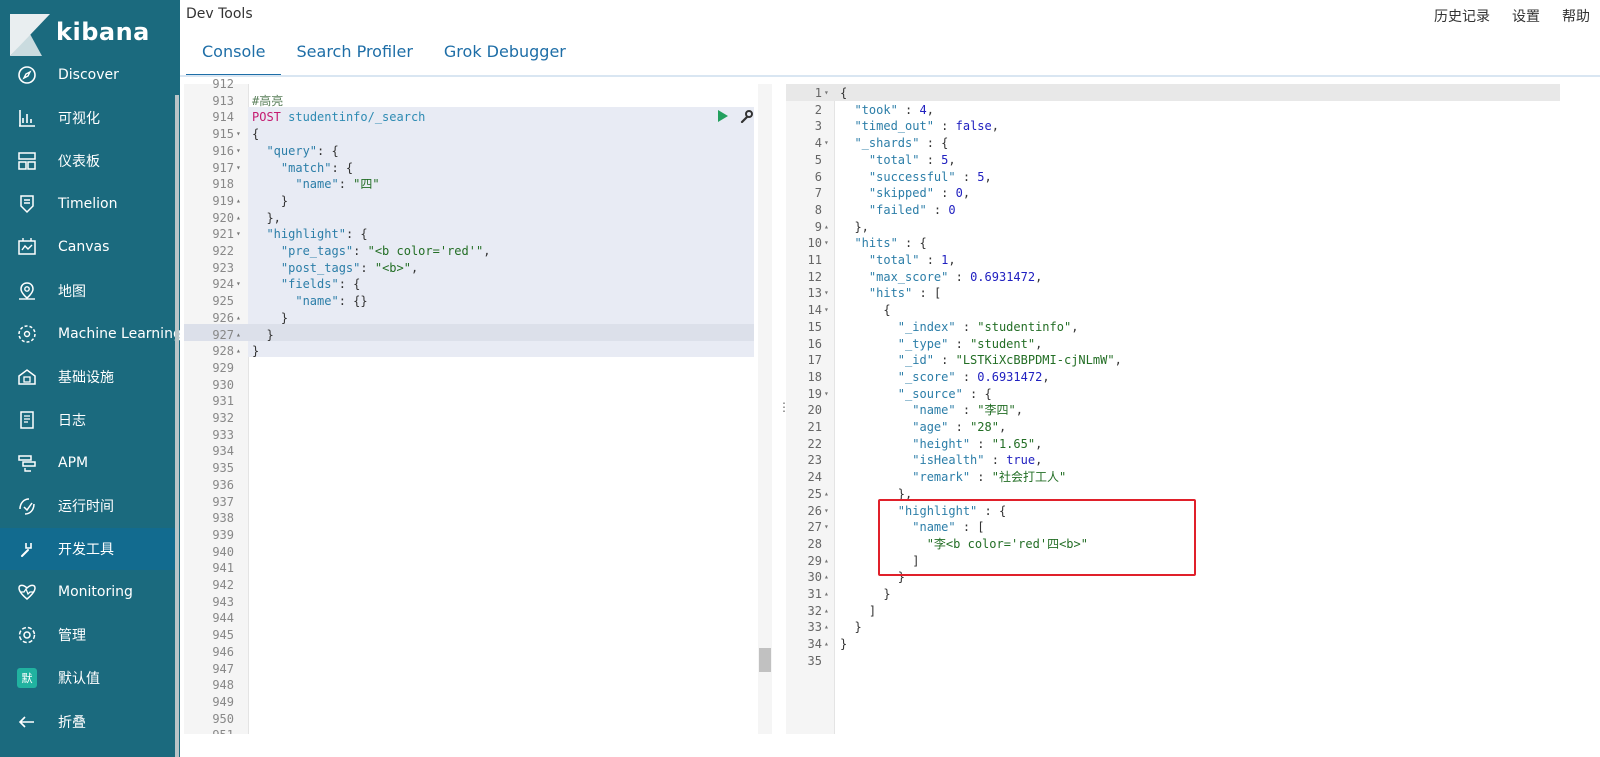 Image resolution: width=1600 pixels, height=757 pixels. What do you see at coordinates (87, 635) in the screenshot?
I see `sidebar-item-13: 管理` at bounding box center [87, 635].